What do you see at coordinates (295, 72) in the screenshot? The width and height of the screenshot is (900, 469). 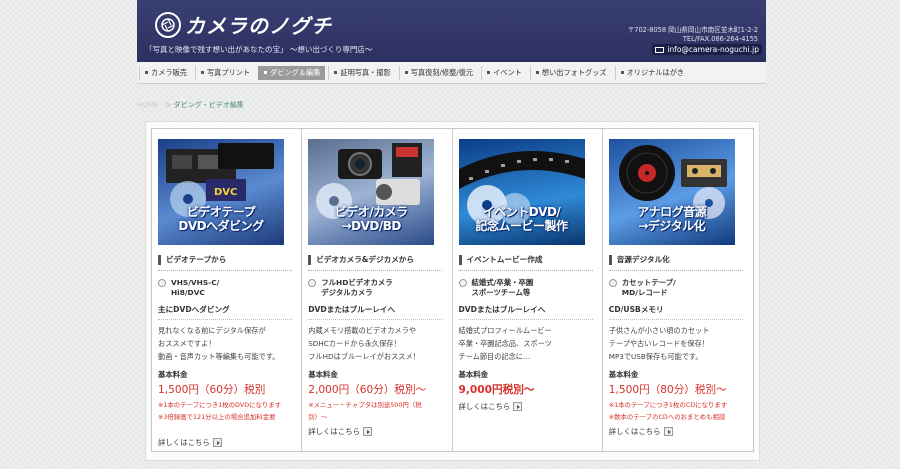 I see `nav-label: ダビング＆編集` at bounding box center [295, 72].